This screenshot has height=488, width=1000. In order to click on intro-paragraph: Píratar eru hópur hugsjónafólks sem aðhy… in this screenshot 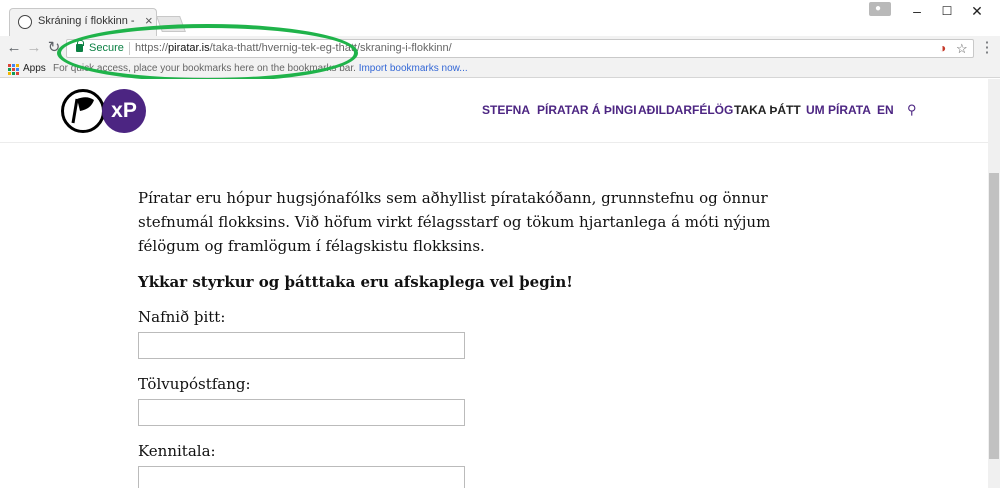, I will do `click(454, 222)`.